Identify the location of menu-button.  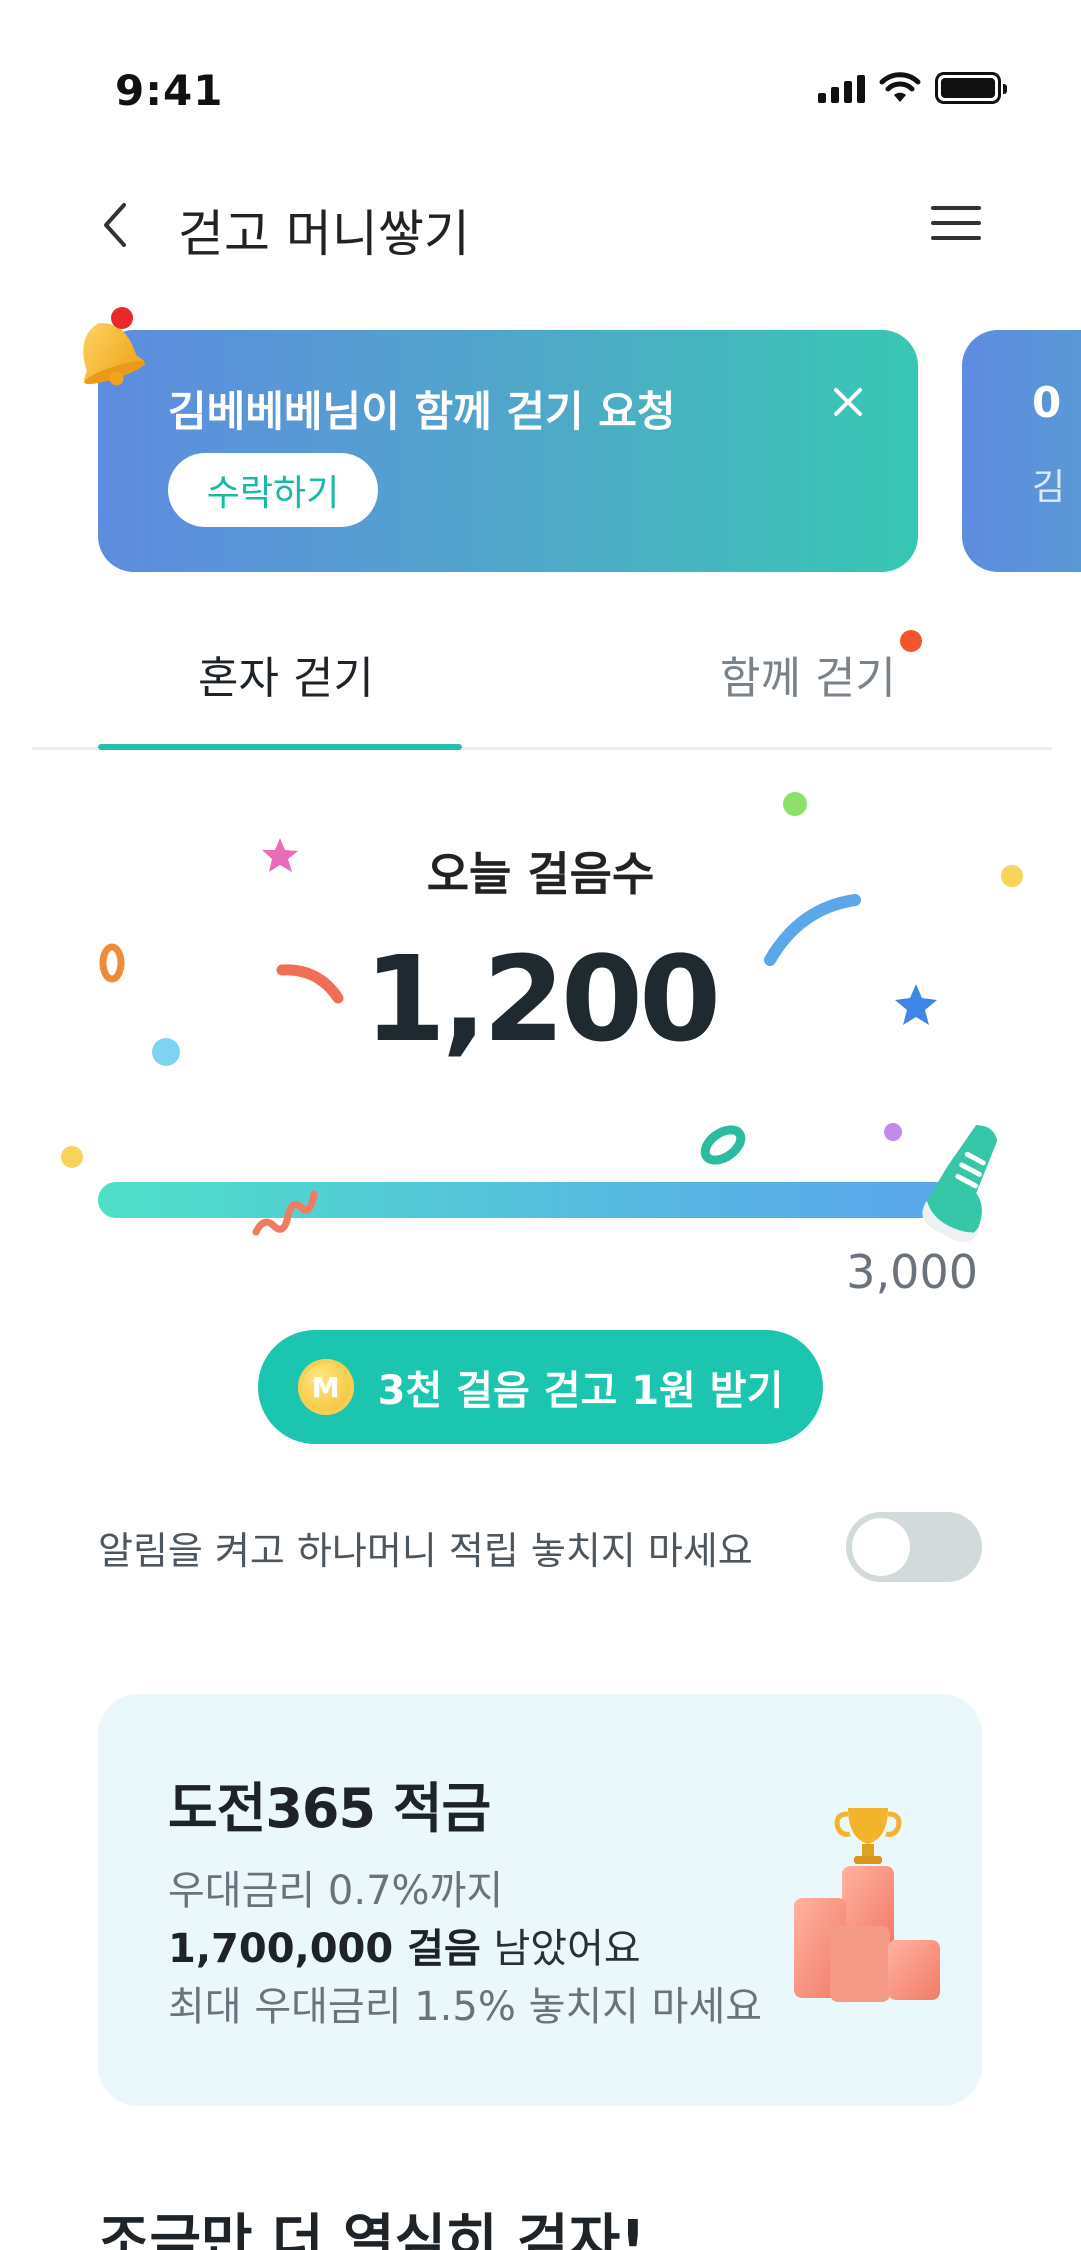
(956, 223).